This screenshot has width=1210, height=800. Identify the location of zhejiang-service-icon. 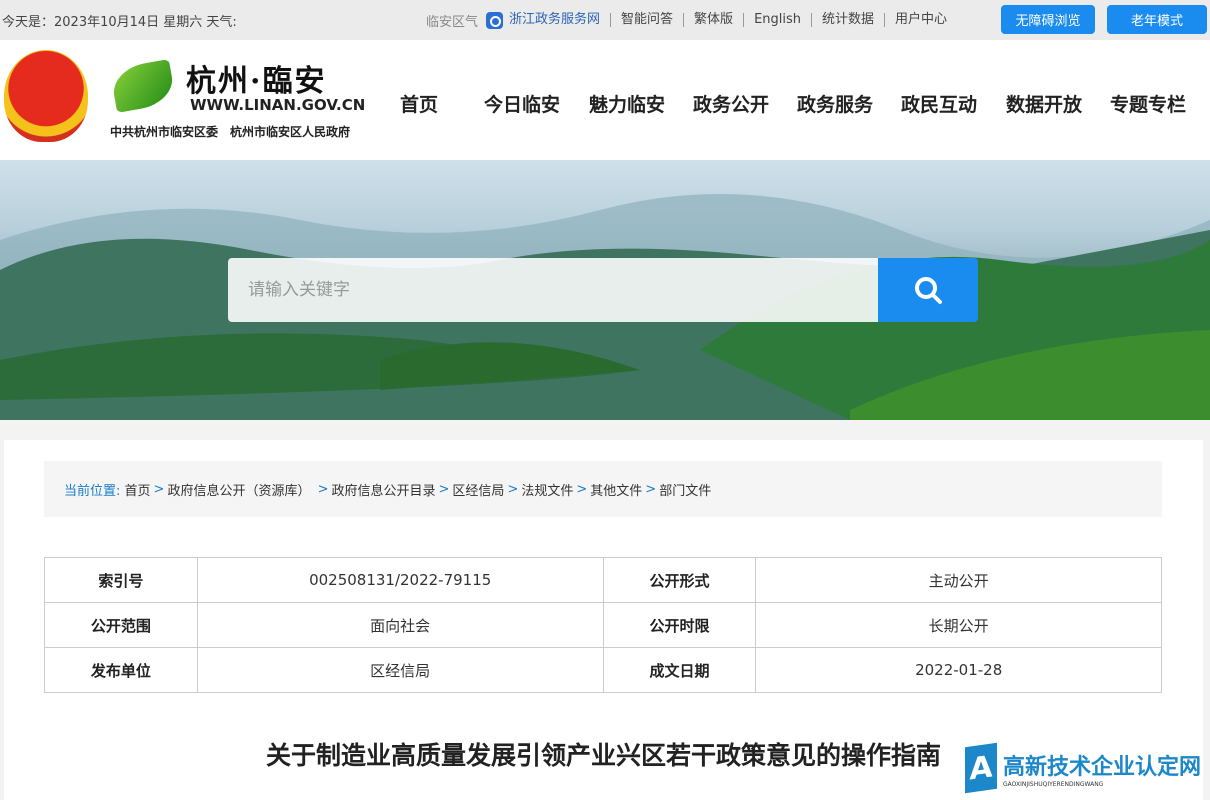
(495, 20).